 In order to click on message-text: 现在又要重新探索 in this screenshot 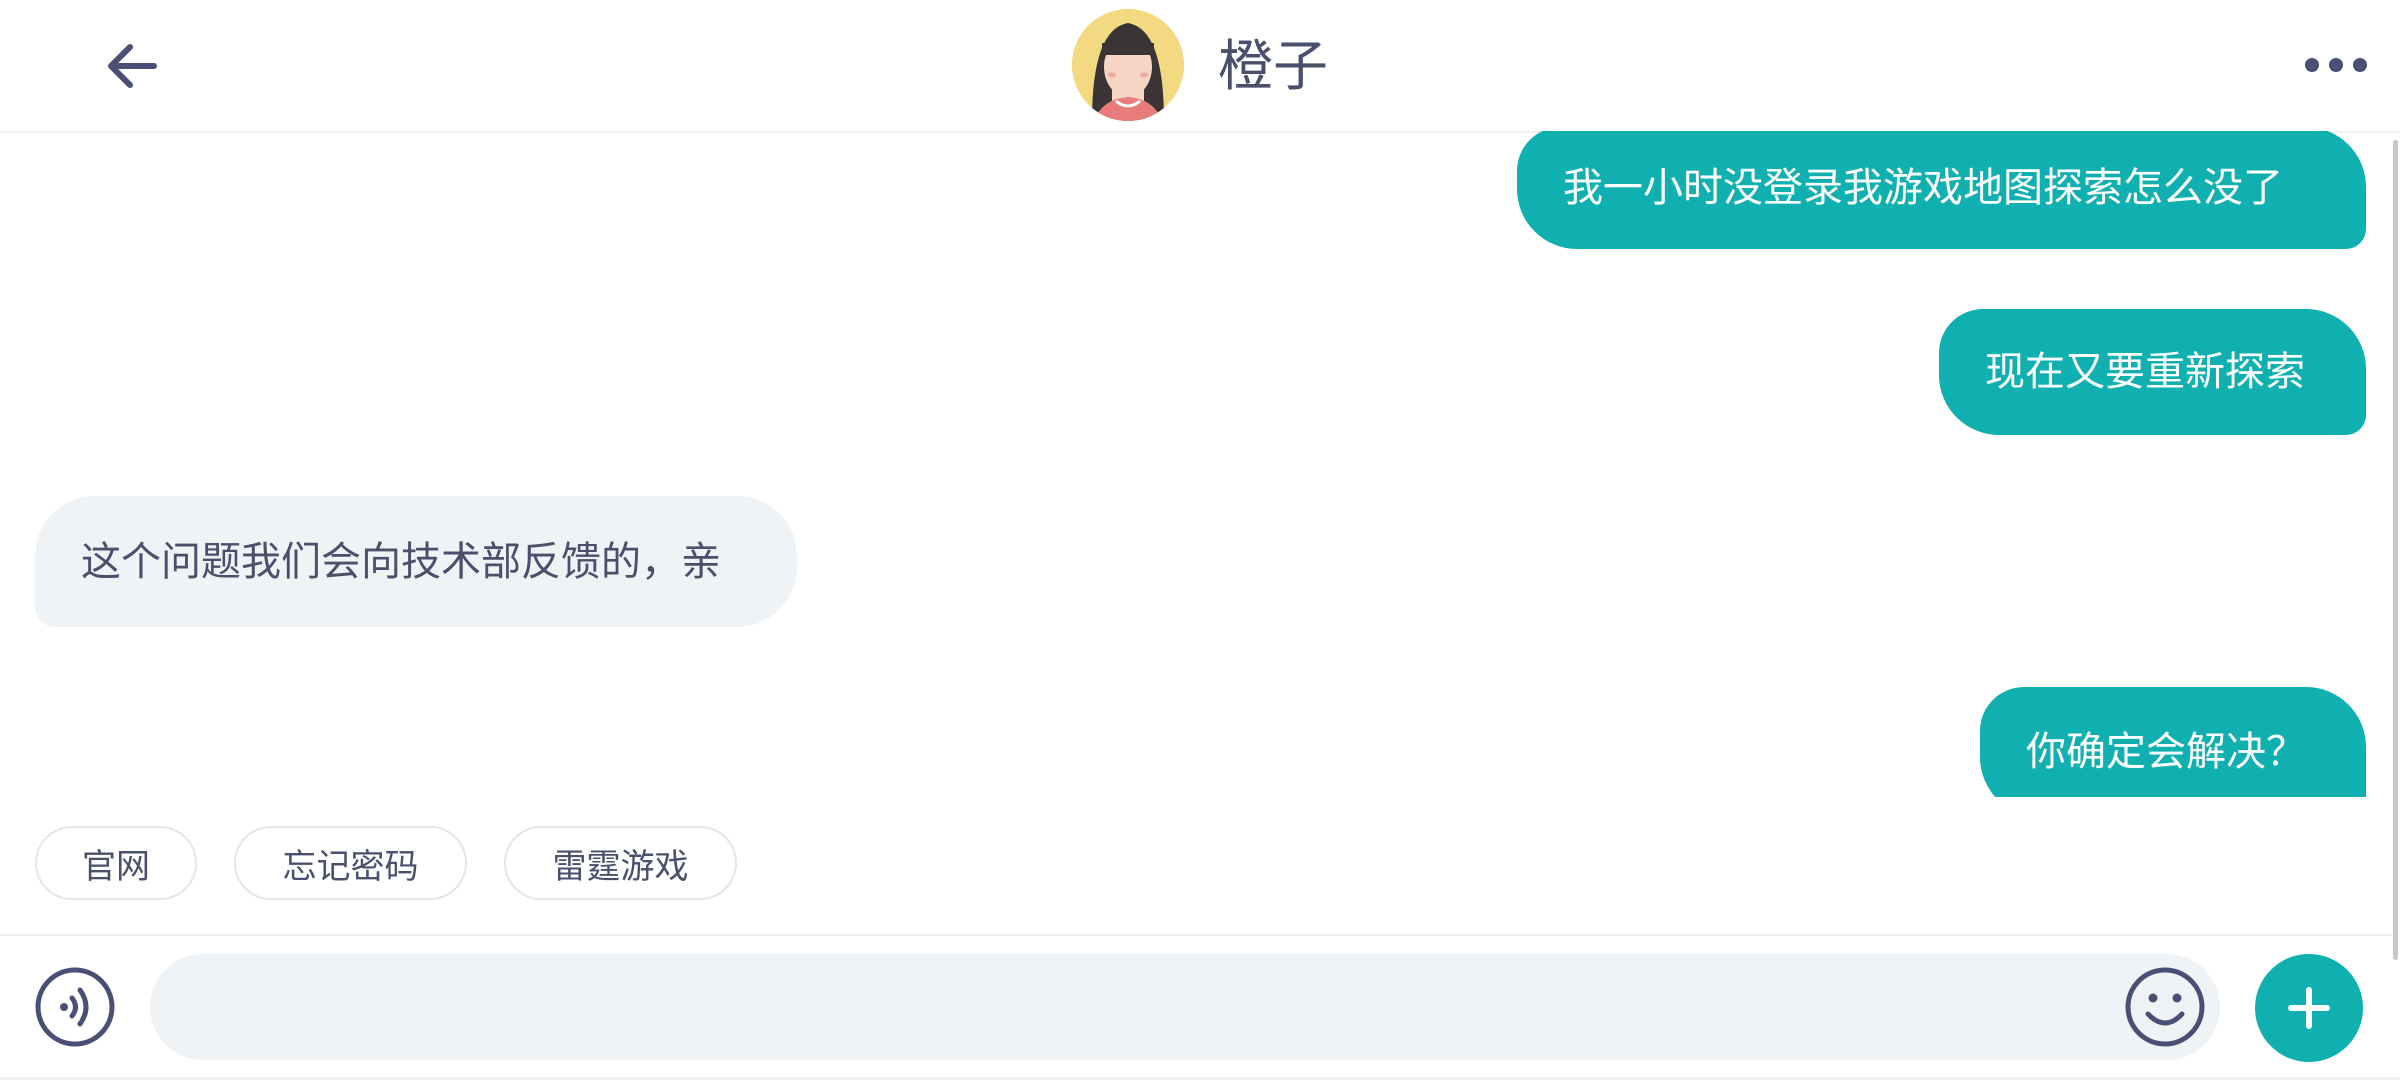, I will do `click(2145, 372)`.